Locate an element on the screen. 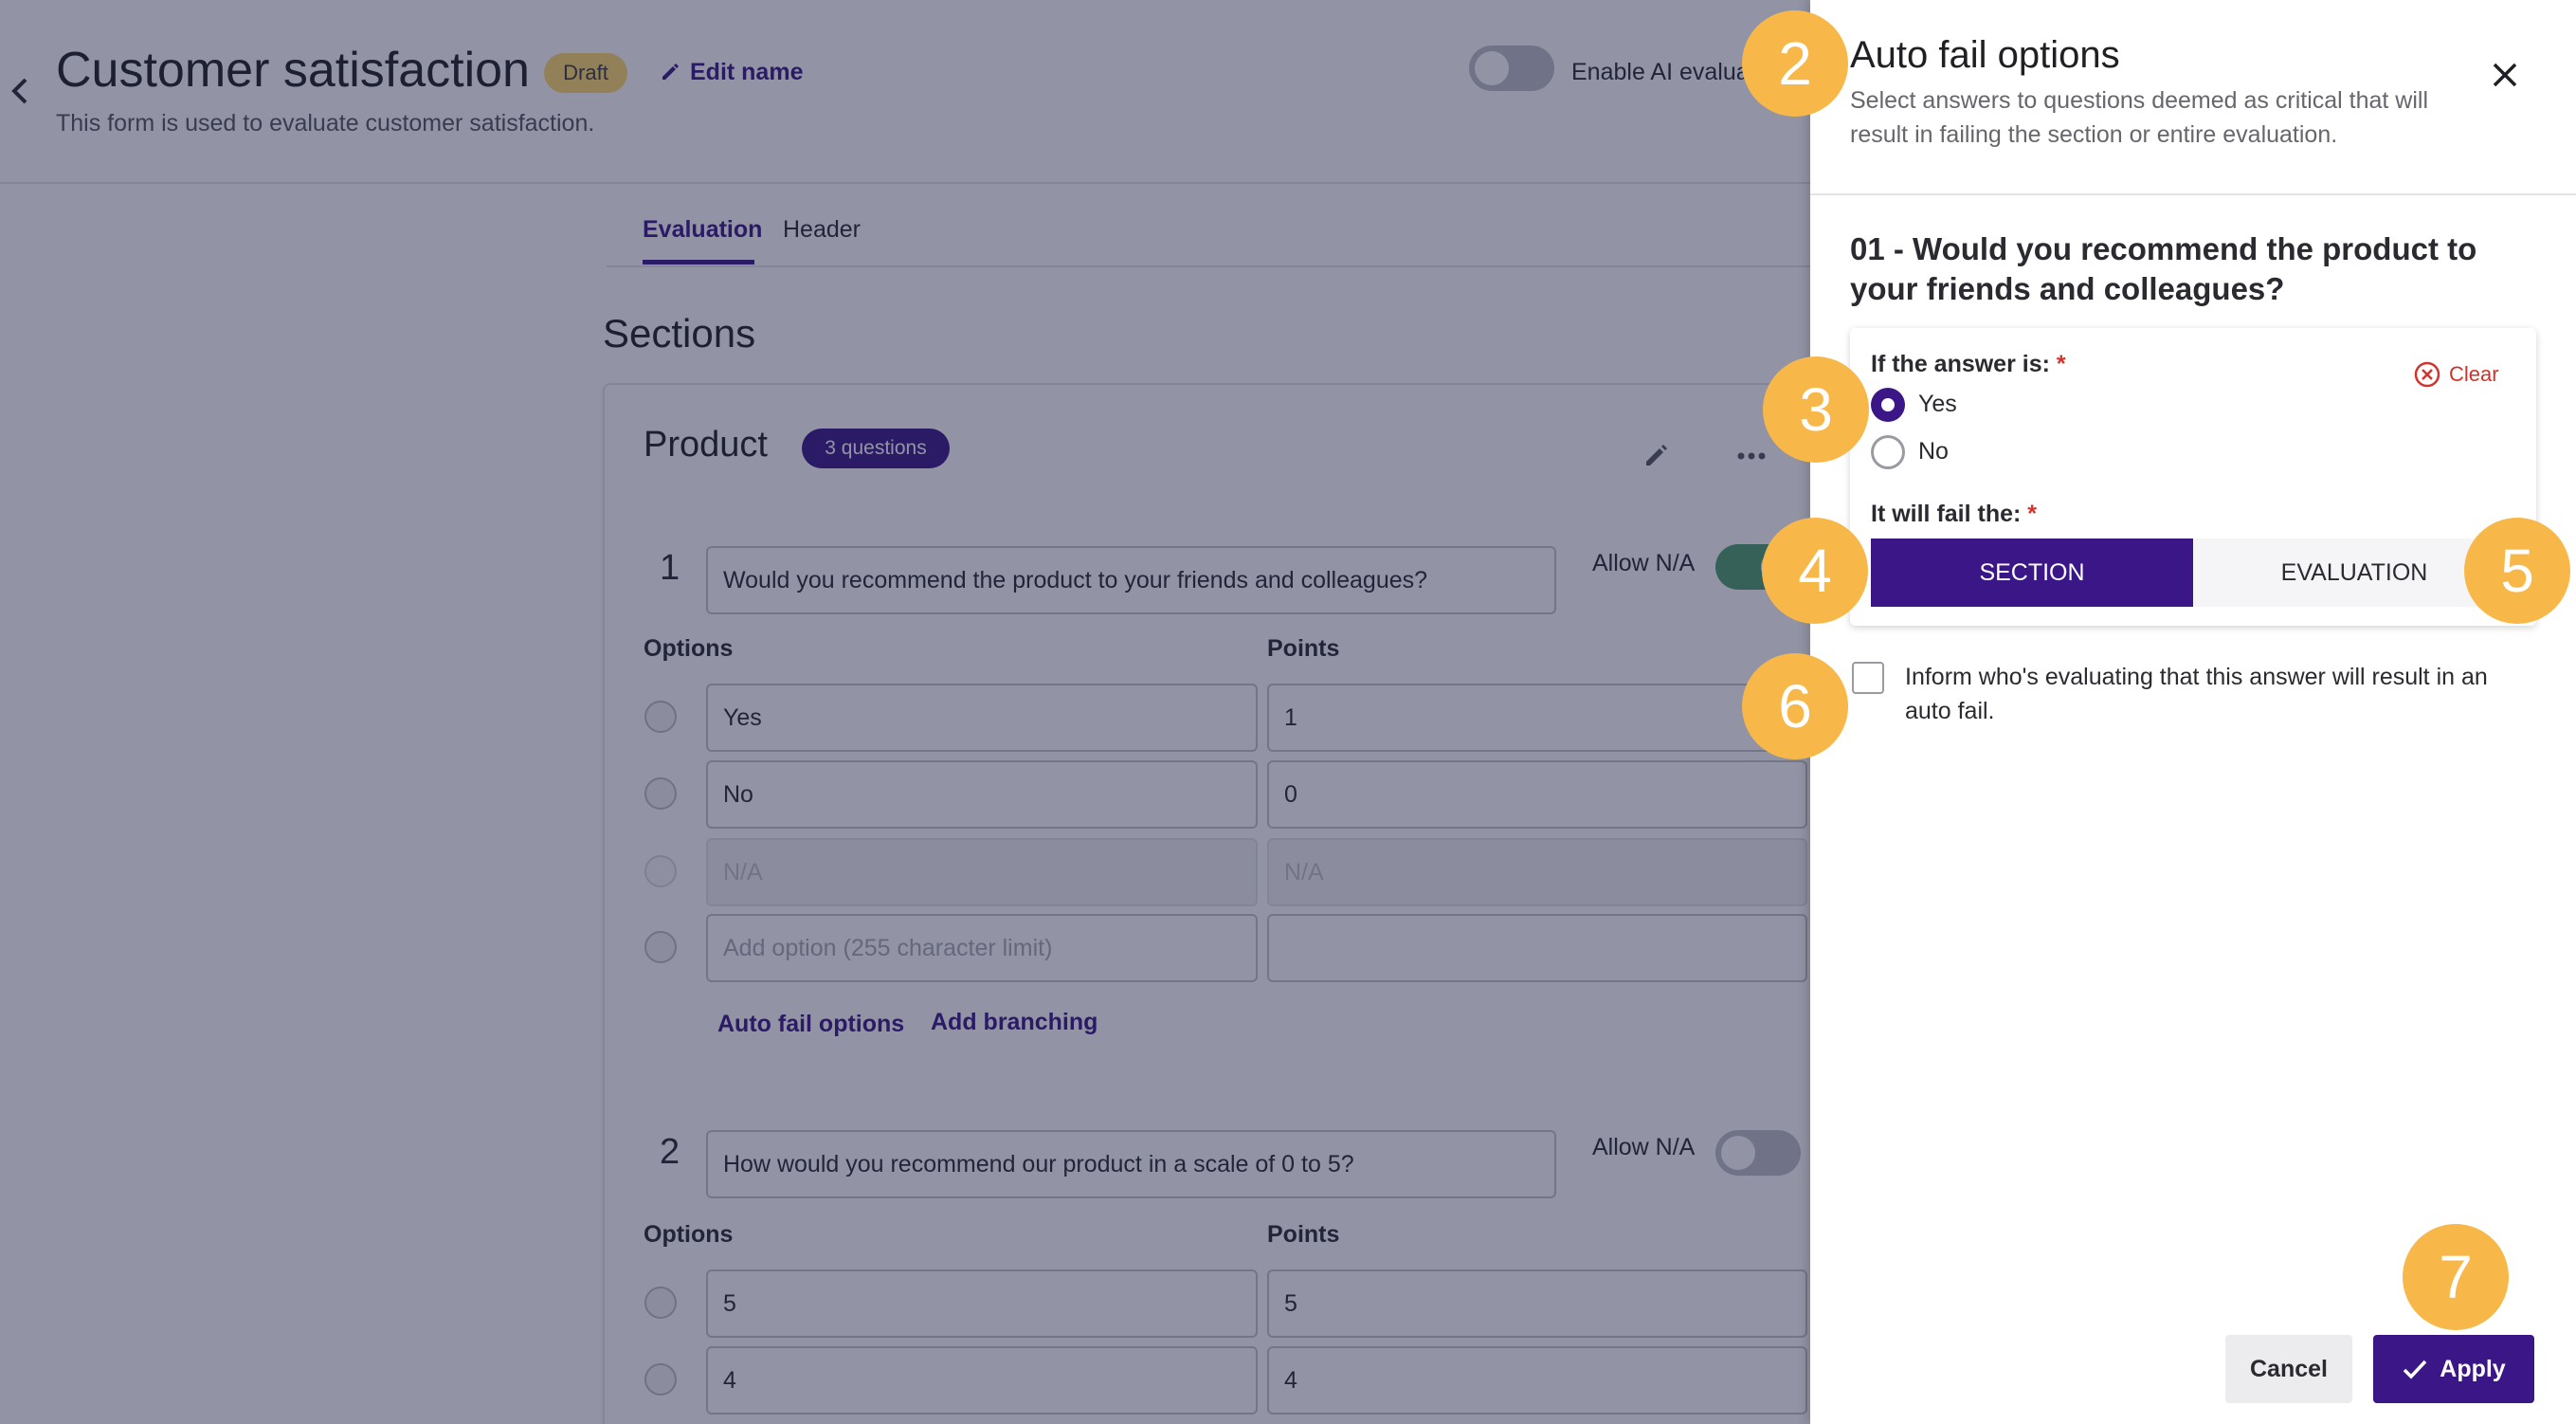 The image size is (2576, 1424). na-option-input: N/A is located at coordinates (982, 872).